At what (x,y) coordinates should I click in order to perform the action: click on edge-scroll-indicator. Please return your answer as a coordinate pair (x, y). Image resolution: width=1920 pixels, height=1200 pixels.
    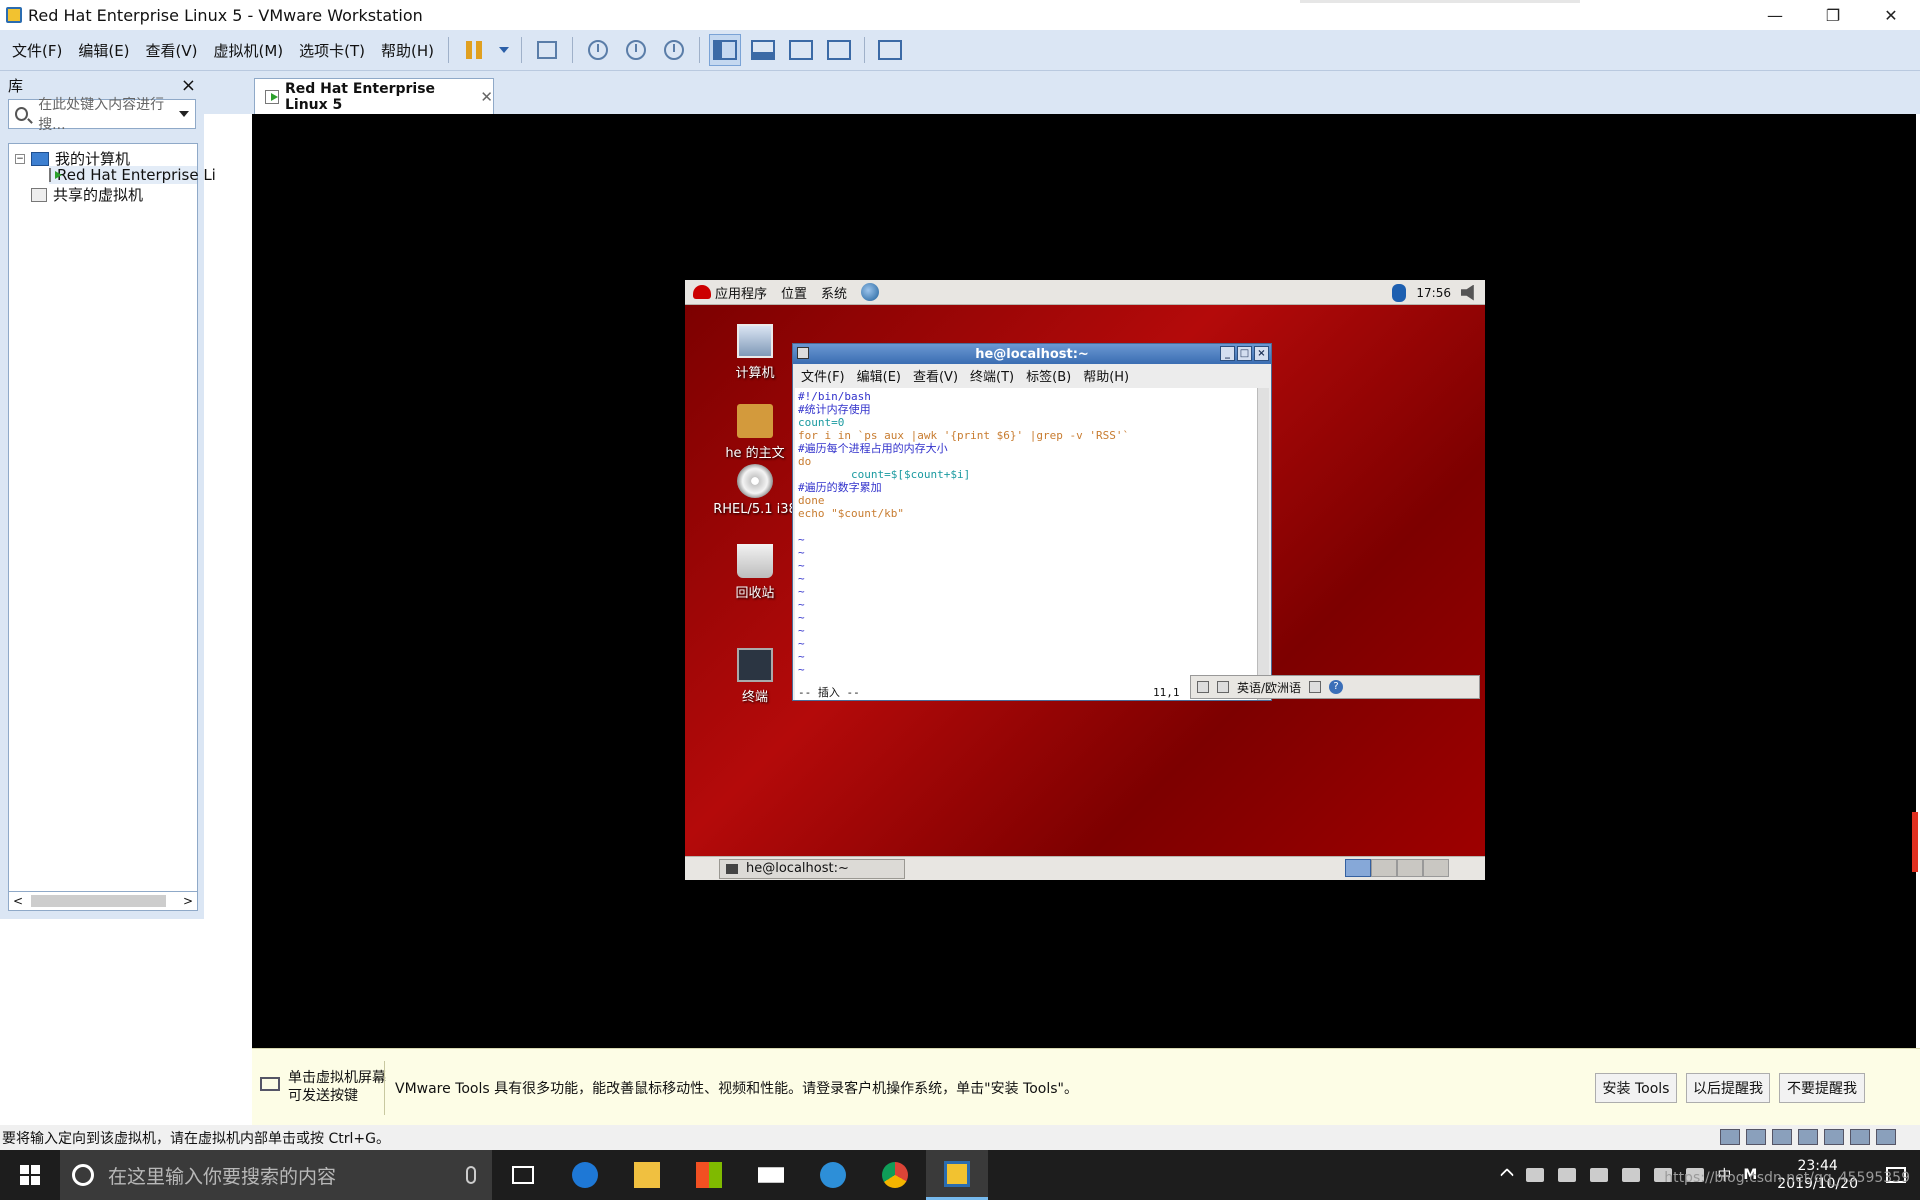
    Looking at the image, I should click on (1915, 842).